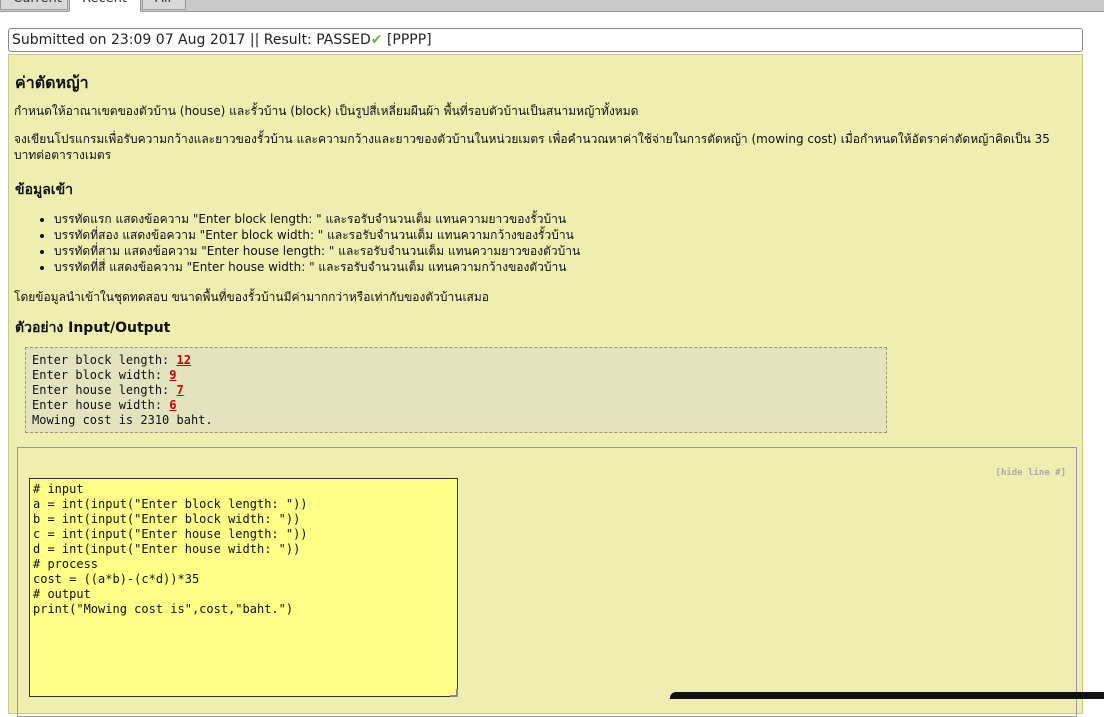 This screenshot has height=717, width=1104. What do you see at coordinates (34, 5) in the screenshot?
I see `tab-current: Current` at bounding box center [34, 5].